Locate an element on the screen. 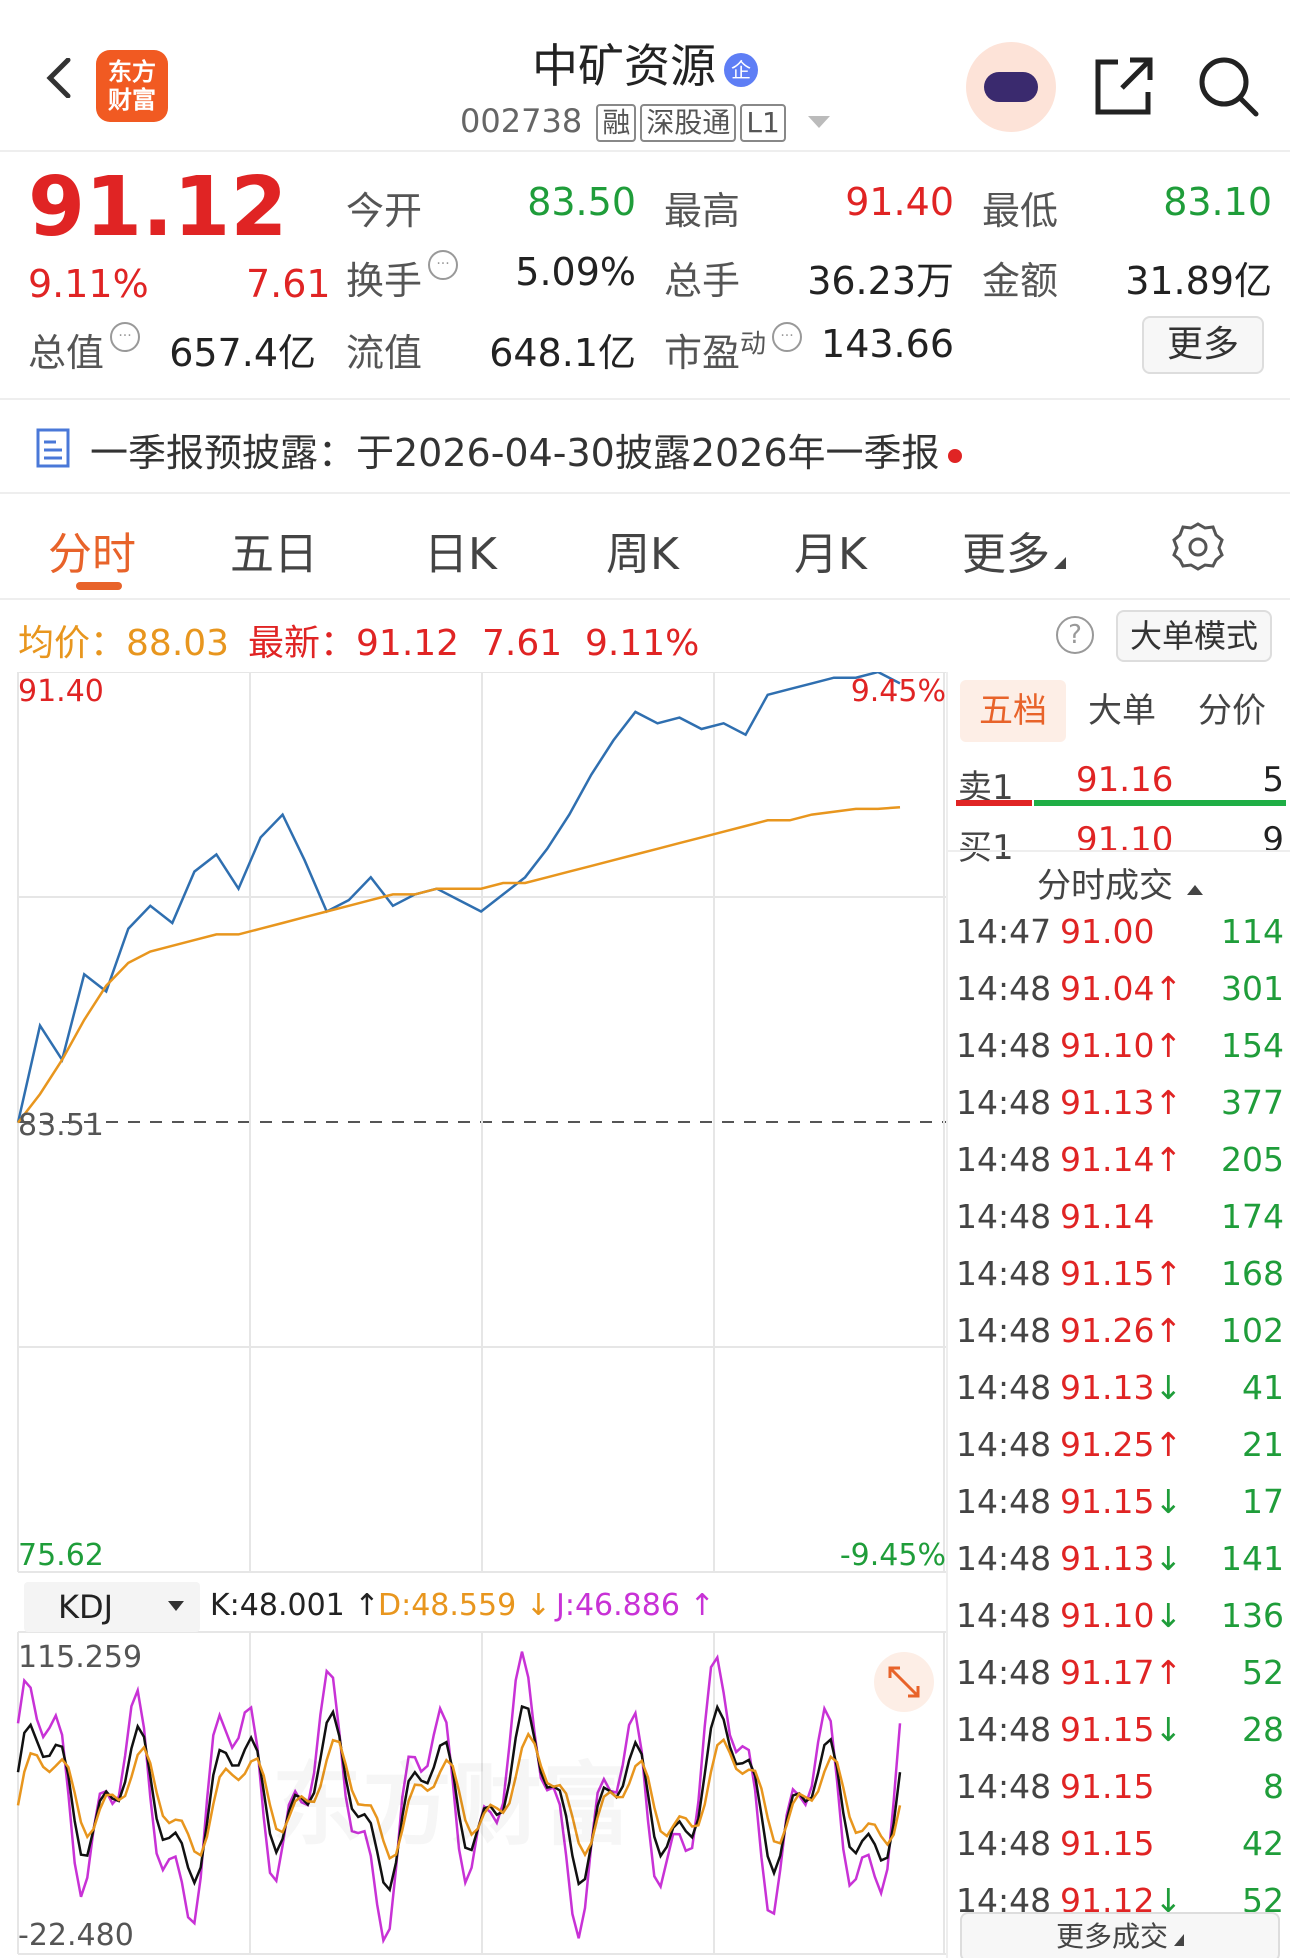 The width and height of the screenshot is (1290, 1958). latest-price-label: 最新： is located at coordinates (302, 643).